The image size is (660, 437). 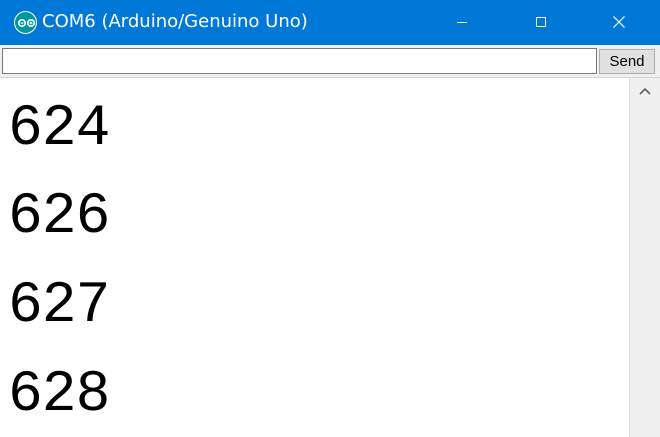 What do you see at coordinates (330, 22) in the screenshot?
I see `title-bar: COM6 (Arduino/Genuino Uno)` at bounding box center [330, 22].